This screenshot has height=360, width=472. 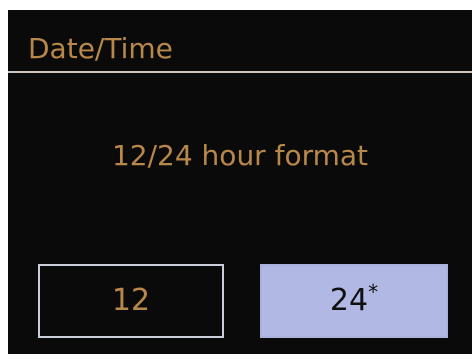 I want to click on option-12-hour-button: 12, so click(x=131, y=301).